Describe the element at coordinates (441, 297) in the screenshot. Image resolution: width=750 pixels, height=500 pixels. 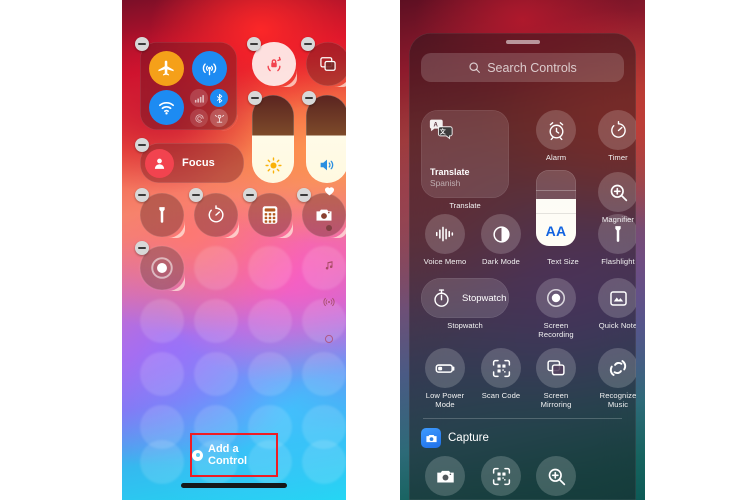
I see `stopwatch-icon` at that location.